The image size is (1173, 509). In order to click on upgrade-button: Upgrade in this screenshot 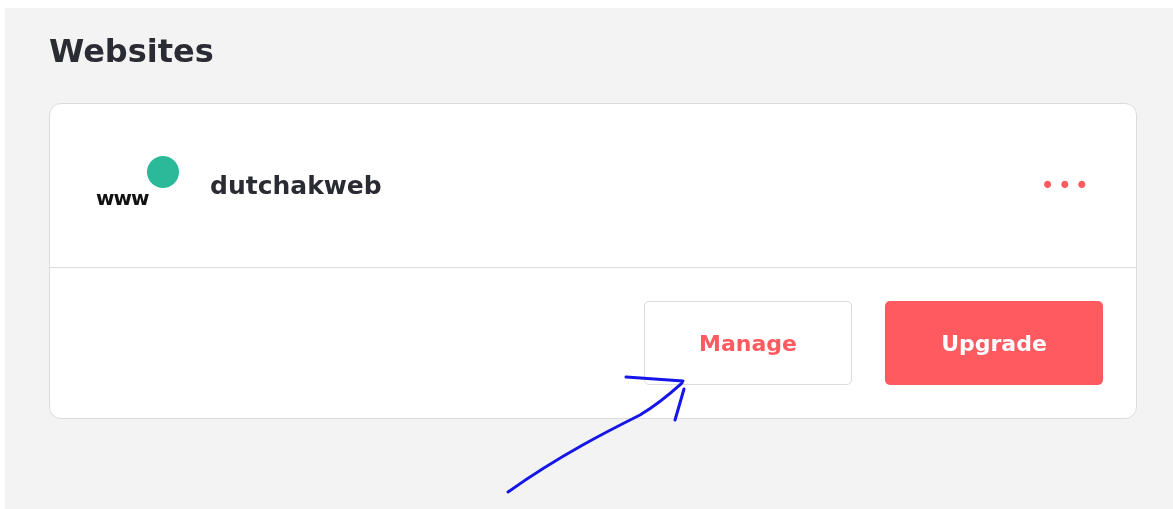, I will do `click(994, 343)`.